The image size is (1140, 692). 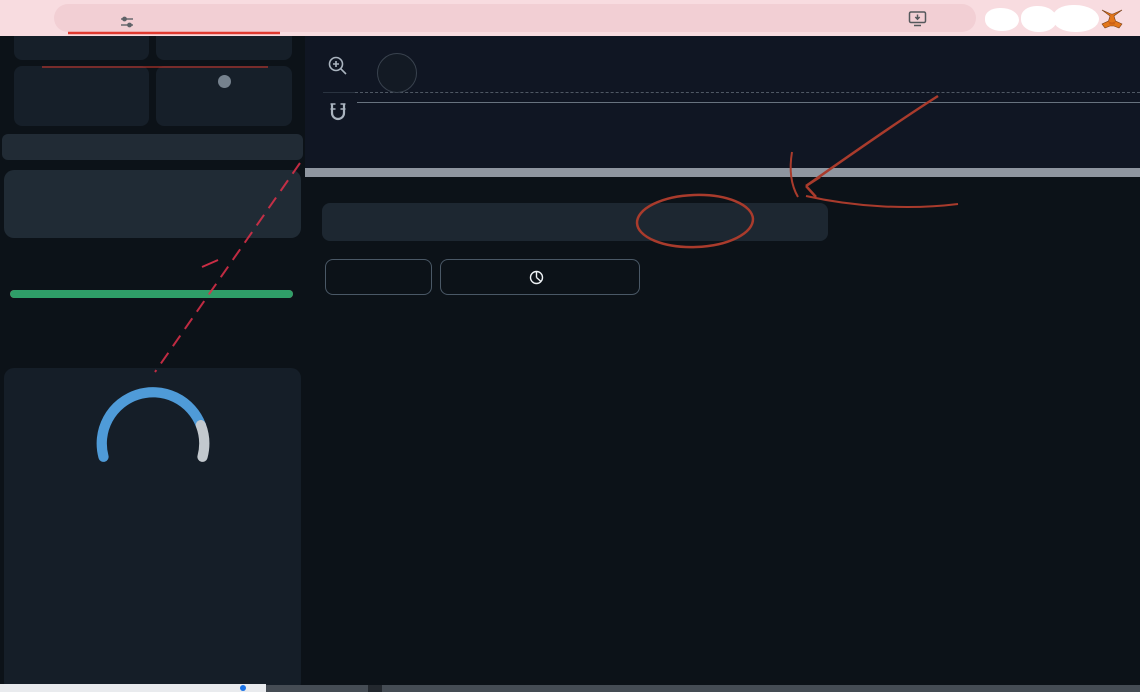 What do you see at coordinates (722, 172) in the screenshot?
I see `chart-resize-handle` at bounding box center [722, 172].